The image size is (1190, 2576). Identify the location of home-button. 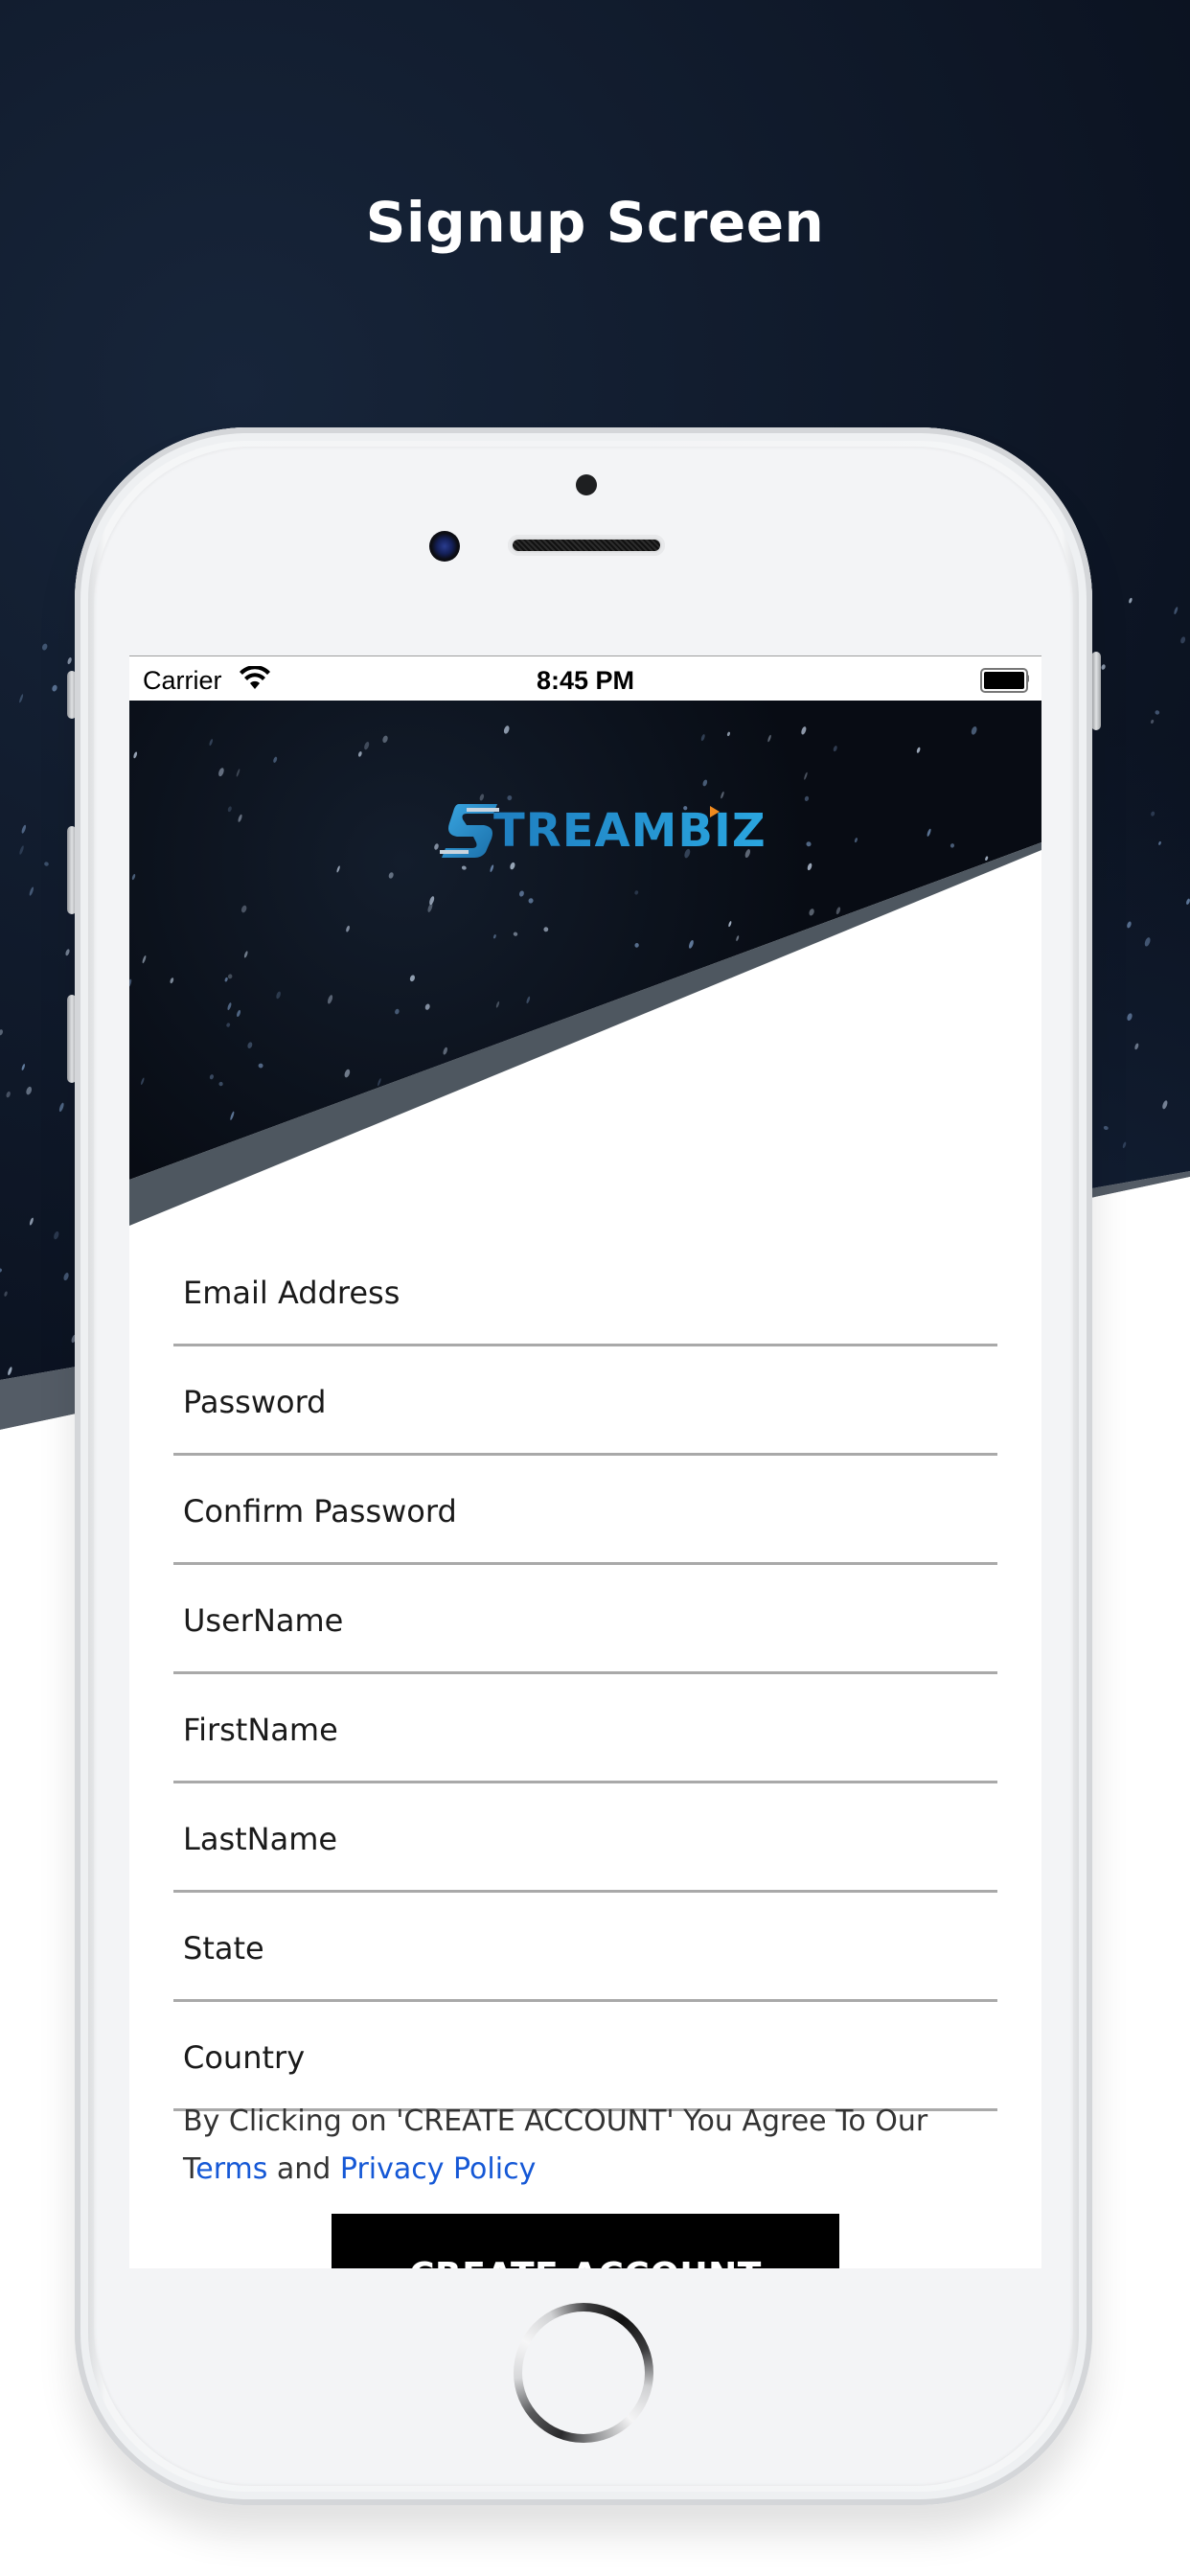
(584, 2373).